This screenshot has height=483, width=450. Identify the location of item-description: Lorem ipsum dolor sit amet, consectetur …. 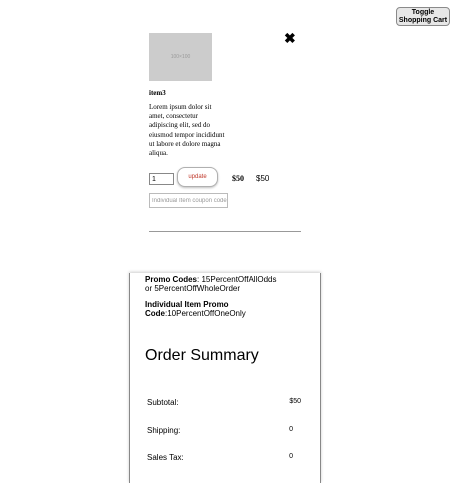
(187, 130).